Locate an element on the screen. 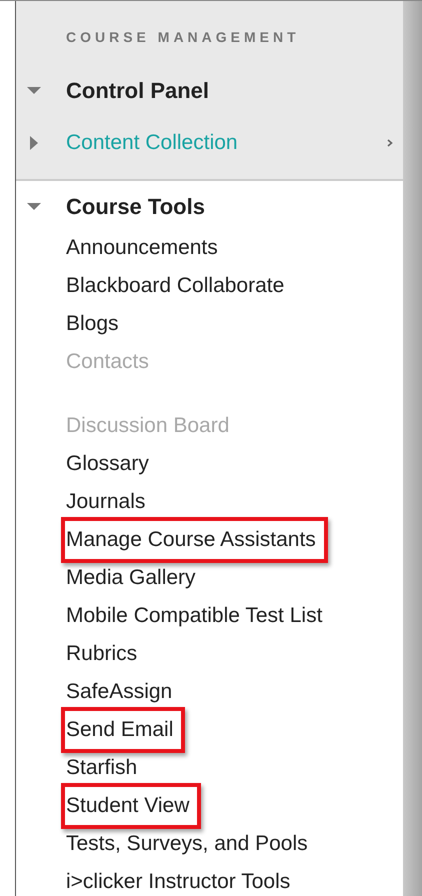 Image resolution: width=422 pixels, height=896 pixels. menu-section-title: Course Tools is located at coordinates (135, 207).